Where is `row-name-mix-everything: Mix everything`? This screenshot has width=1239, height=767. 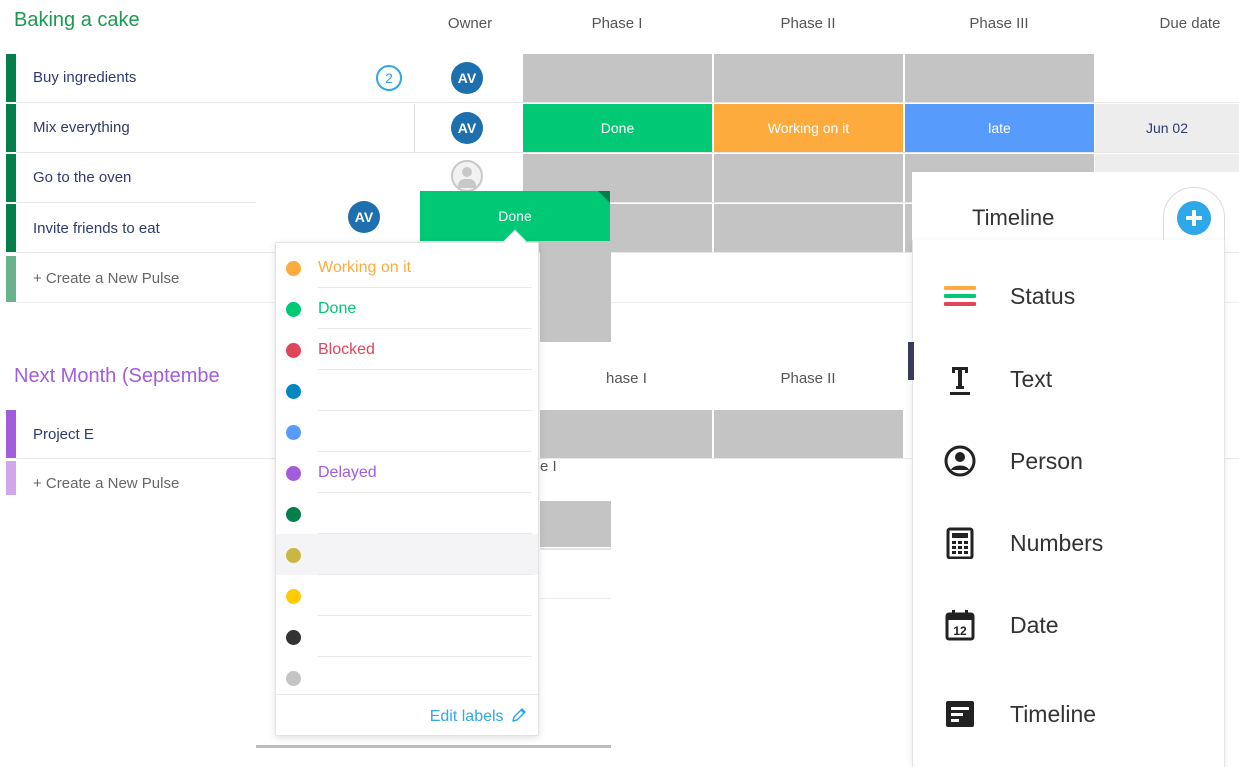 row-name-mix-everything: Mix everything is located at coordinates (81, 127).